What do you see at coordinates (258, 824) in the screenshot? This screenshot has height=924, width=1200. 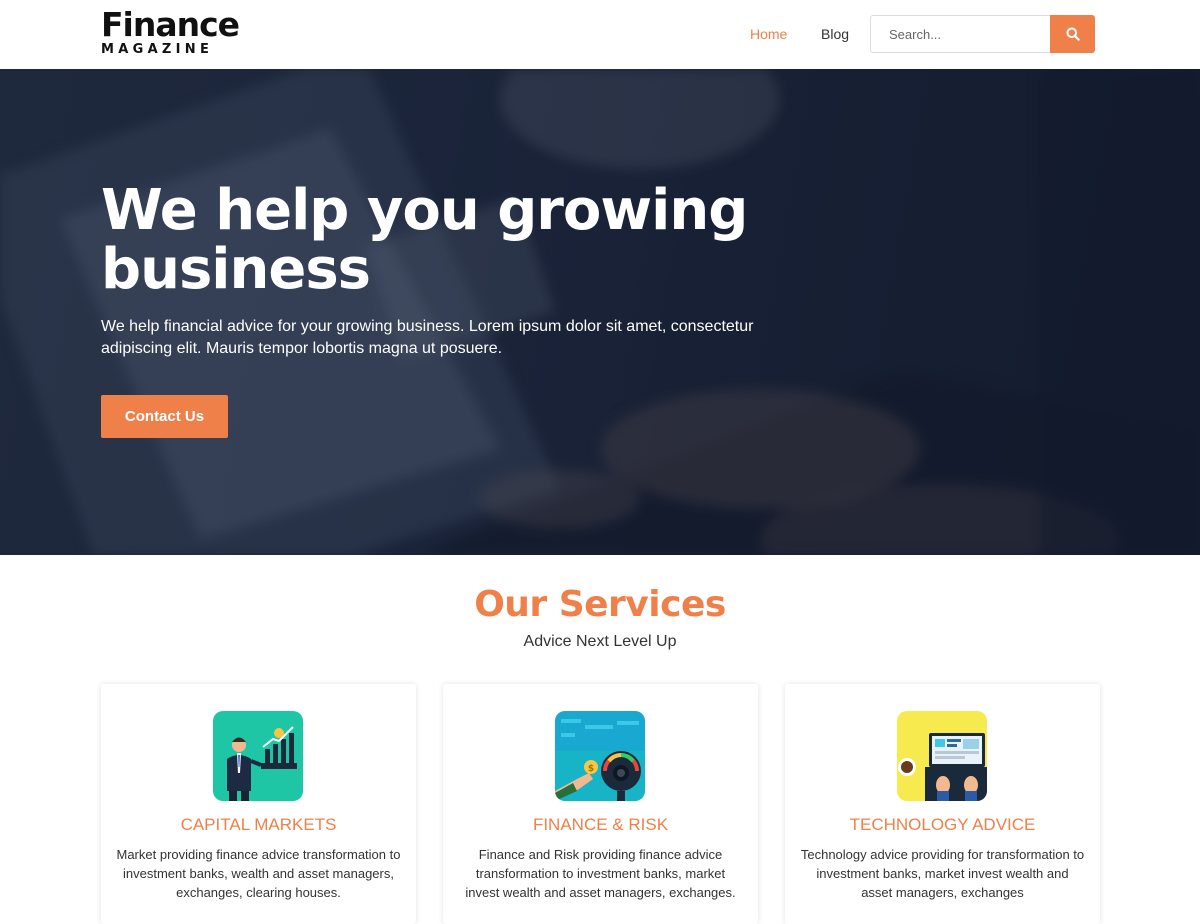 I see `service-card-title: CAPITAL MARKETS` at bounding box center [258, 824].